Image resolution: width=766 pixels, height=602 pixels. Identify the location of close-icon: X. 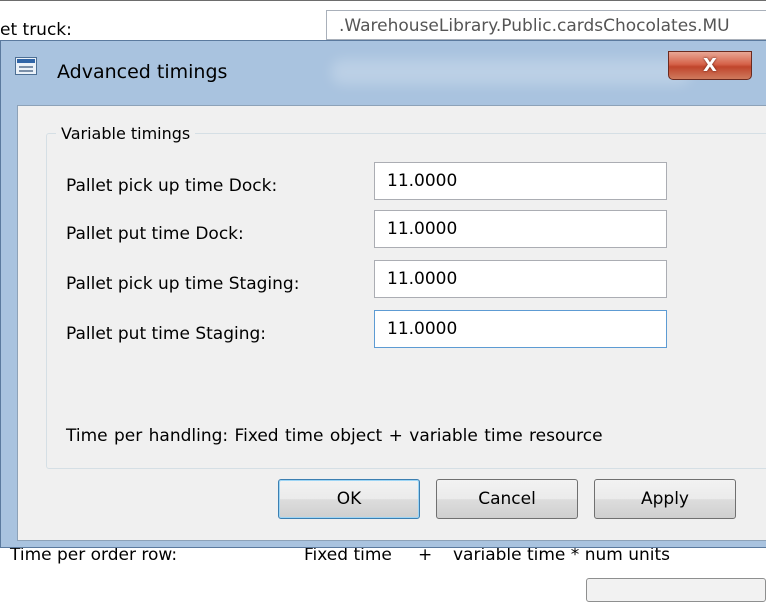
(710, 65).